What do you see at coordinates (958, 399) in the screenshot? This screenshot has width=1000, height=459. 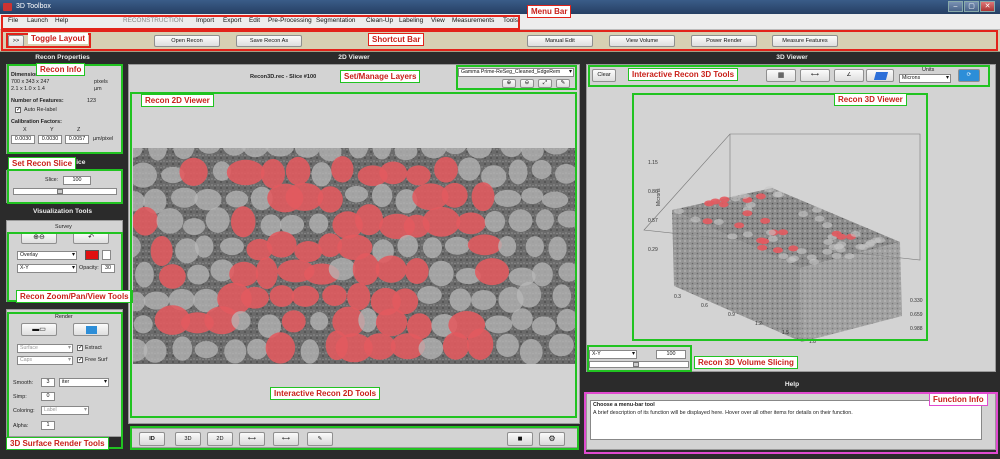 I see `function-info-annotation: Function Info` at bounding box center [958, 399].